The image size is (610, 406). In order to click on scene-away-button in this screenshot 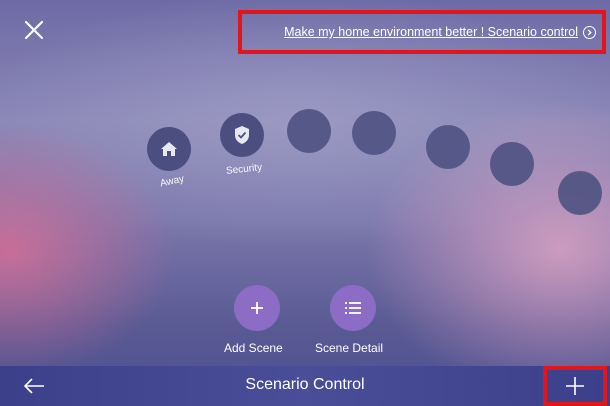, I will do `click(169, 149)`.